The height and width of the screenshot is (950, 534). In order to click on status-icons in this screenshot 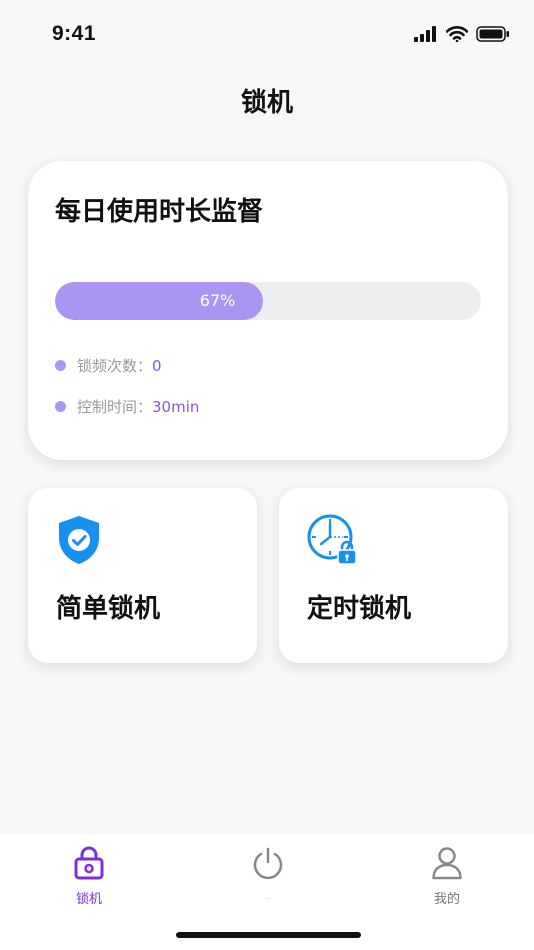, I will do `click(462, 36)`.